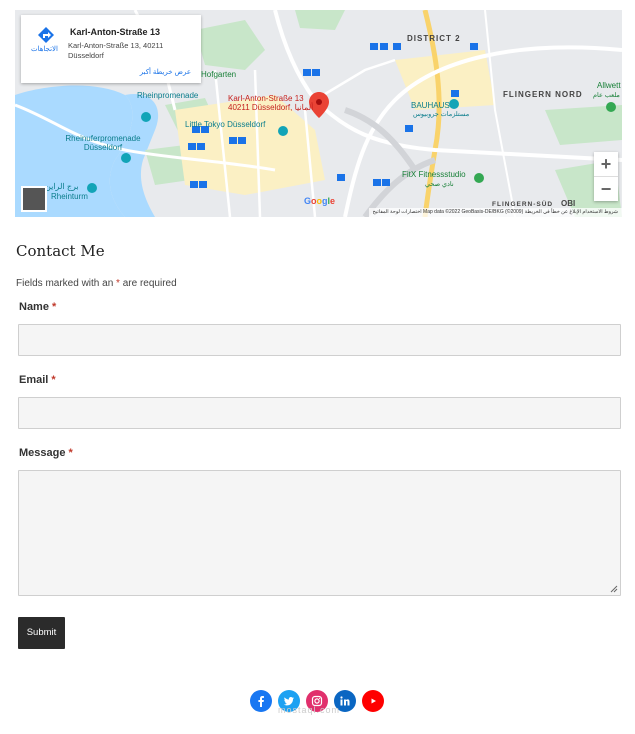 Image resolution: width=635 pixels, height=734 pixels. I want to click on resize-handle-icon, so click(614, 589).